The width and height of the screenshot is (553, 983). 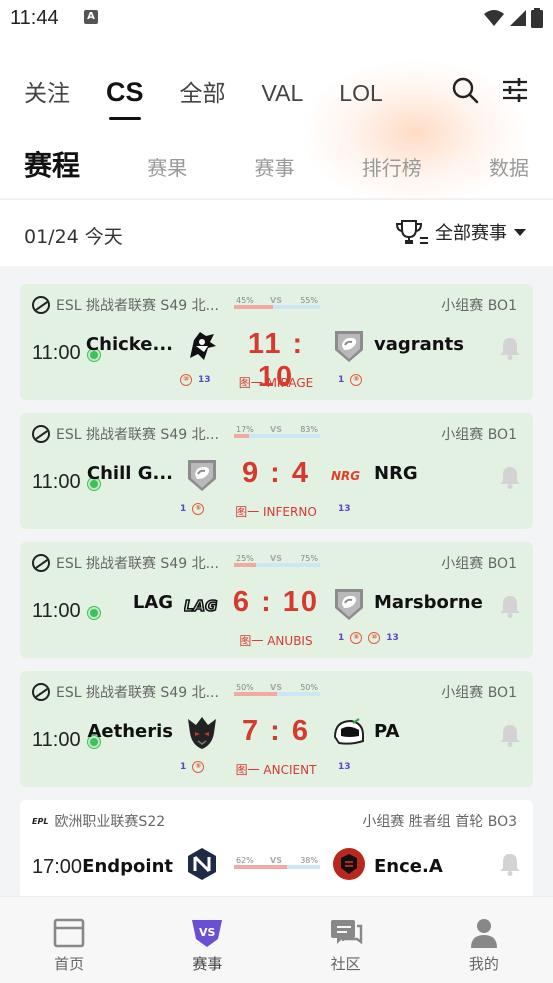 I want to click on svg-text: VS, so click(x=207, y=932).